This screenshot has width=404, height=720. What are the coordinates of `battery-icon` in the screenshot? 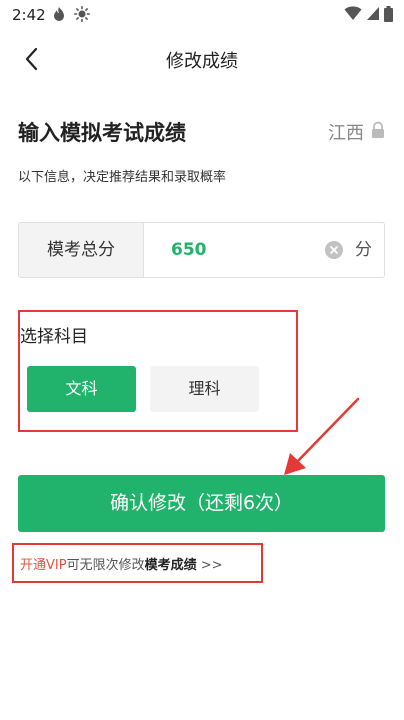 It's located at (388, 14).